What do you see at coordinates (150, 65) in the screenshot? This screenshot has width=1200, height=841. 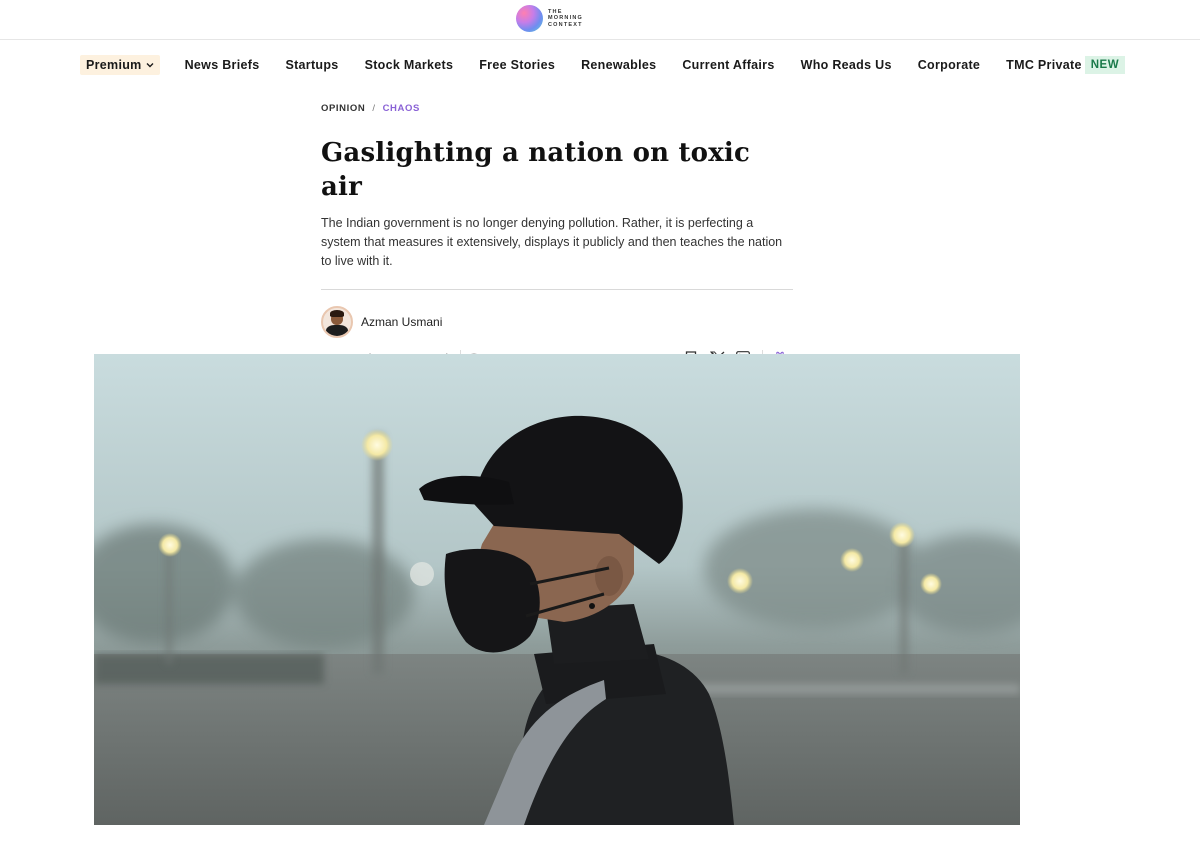 I see `chevron-down-icon` at bounding box center [150, 65].